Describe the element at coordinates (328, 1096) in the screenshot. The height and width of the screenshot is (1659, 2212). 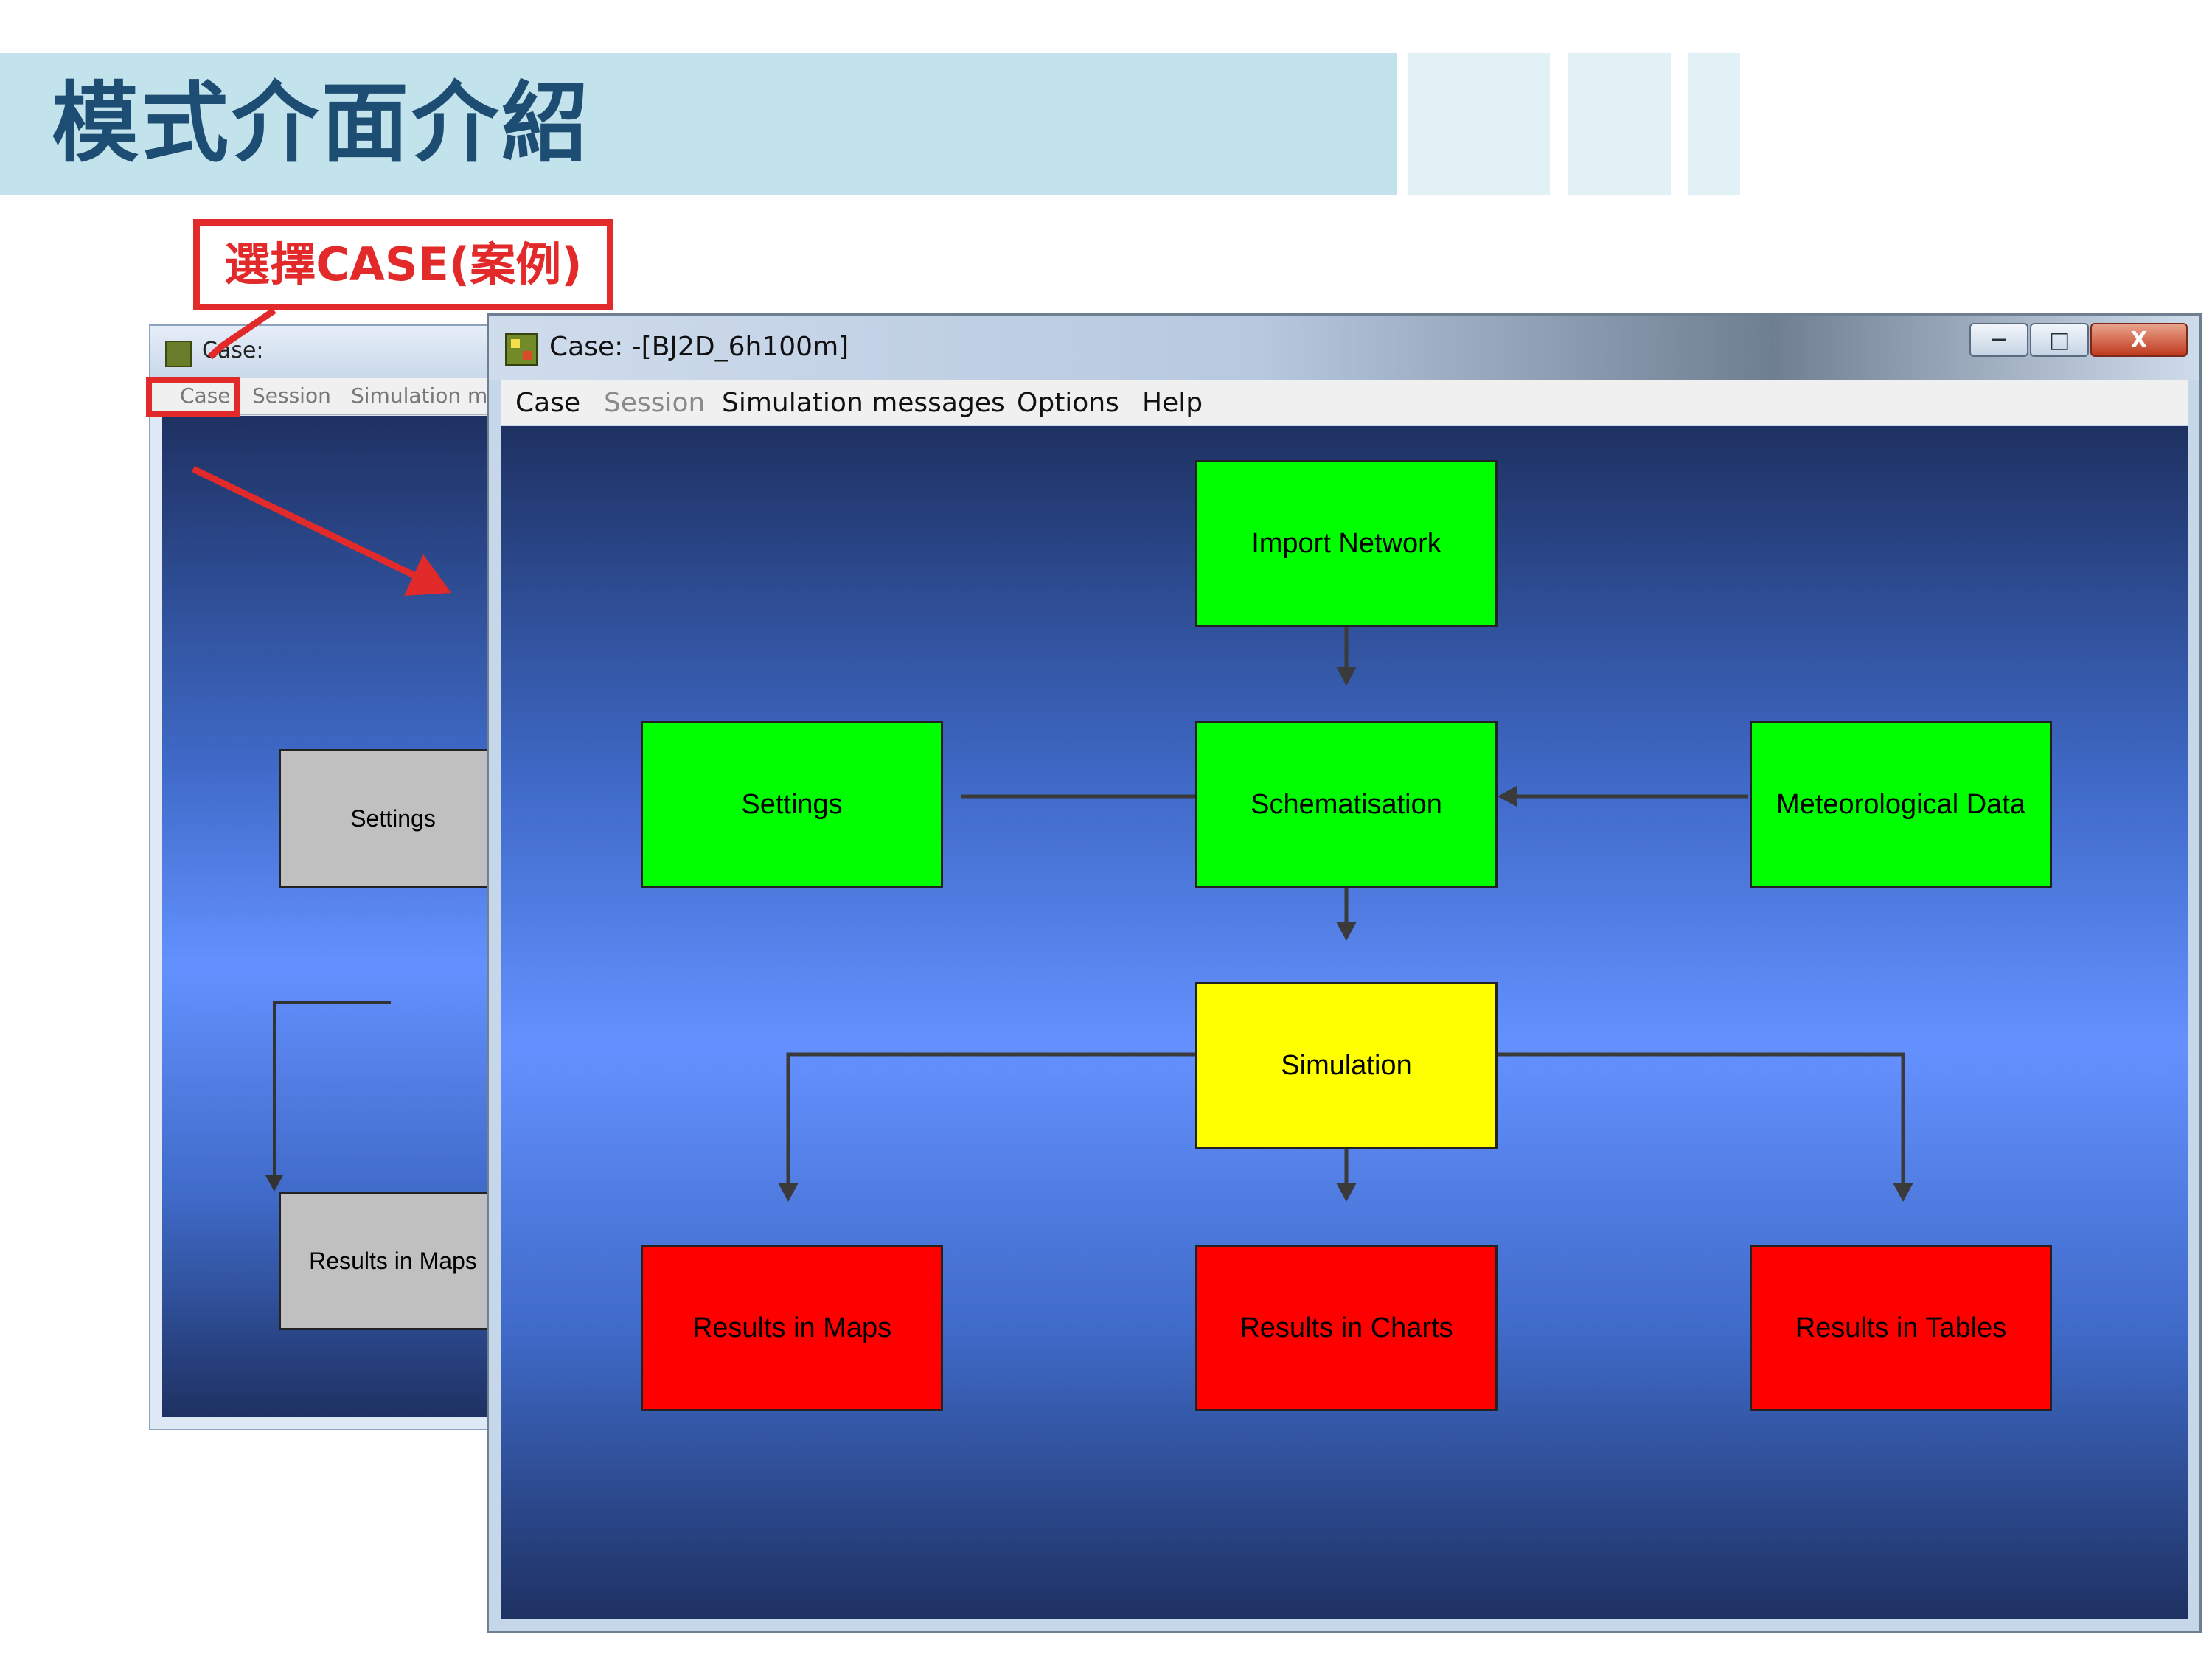
I see `bg-connector` at that location.